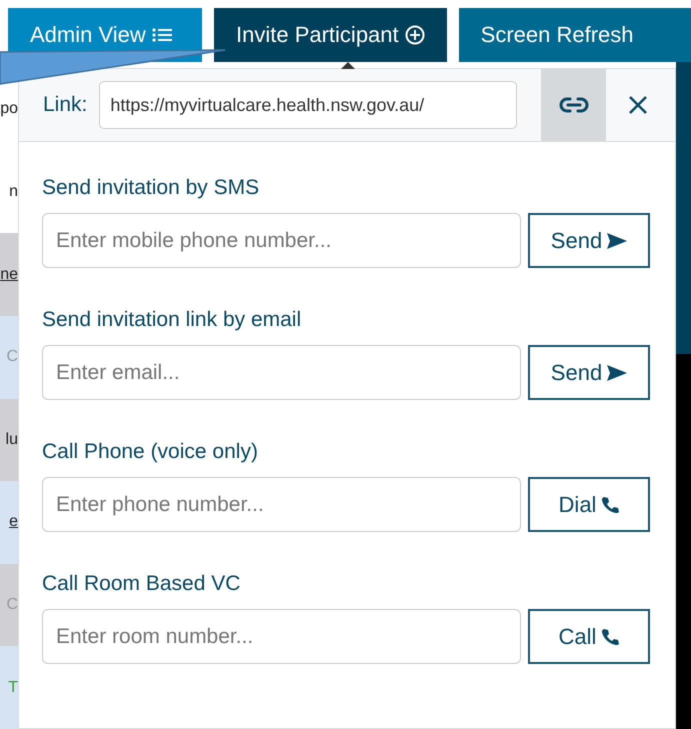  Describe the element at coordinates (589, 636) in the screenshot. I see `action-button: Call` at that location.